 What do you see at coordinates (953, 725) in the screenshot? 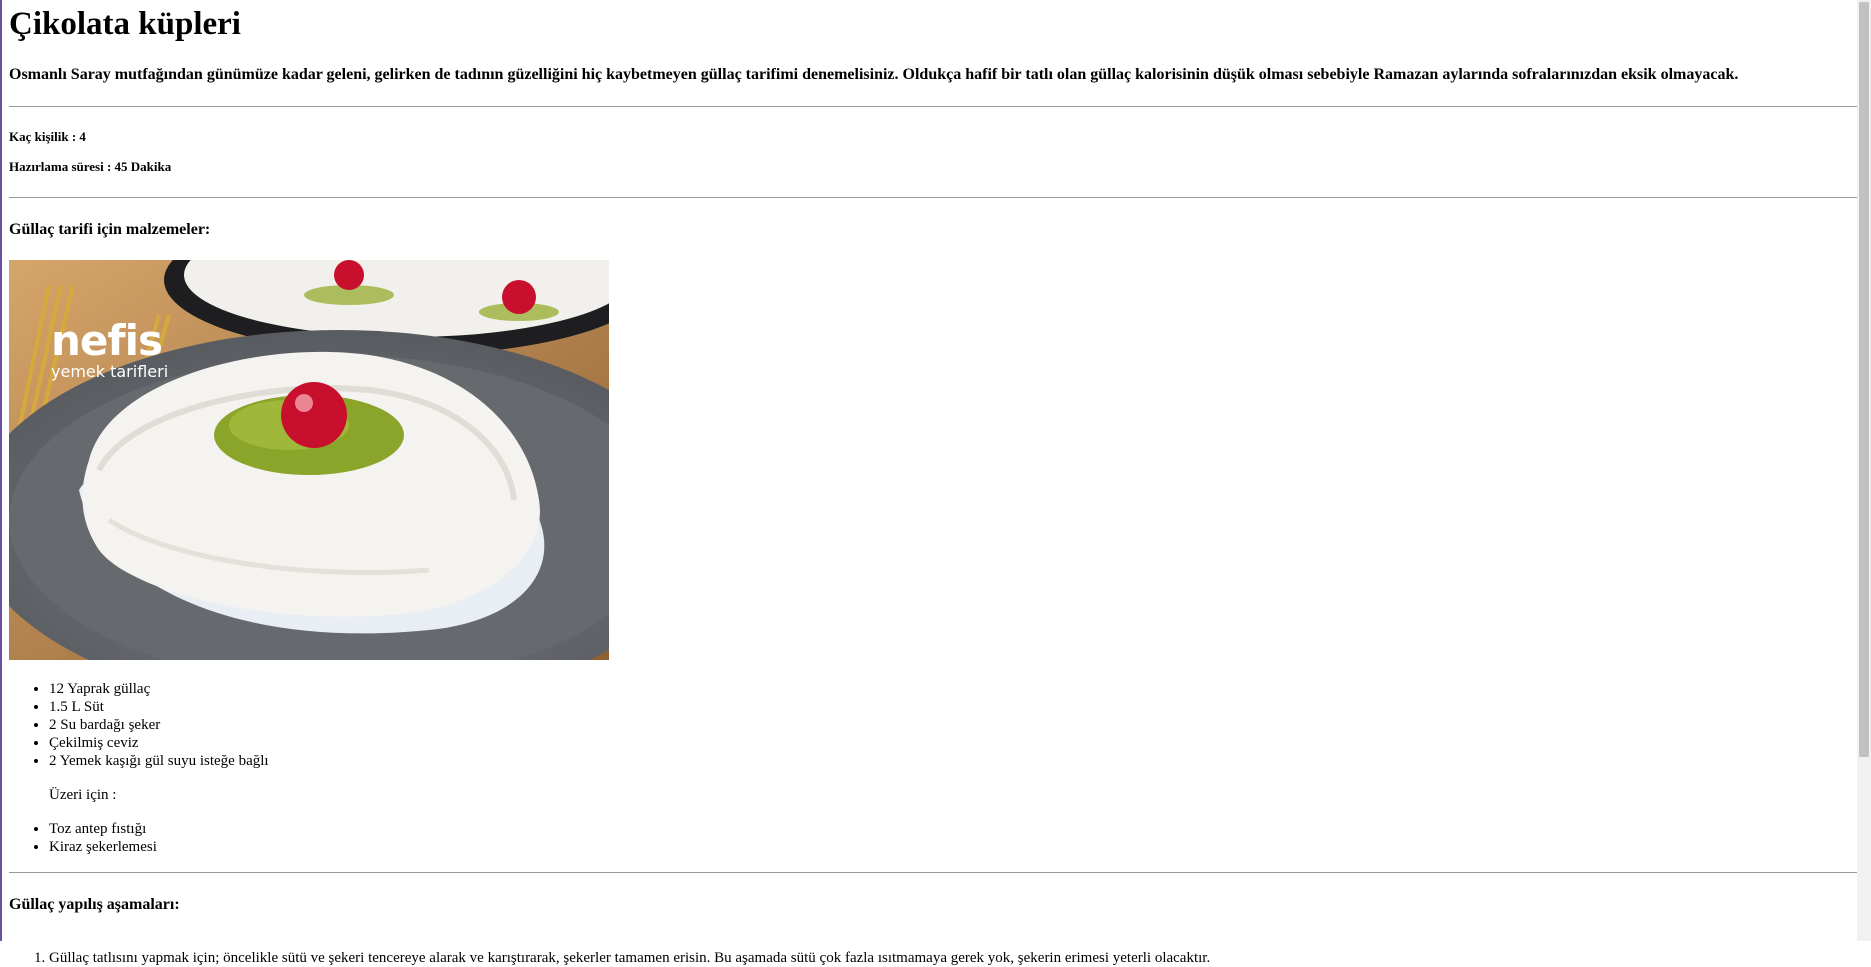
I see `list-item: 2 Su bardağı şeker` at bounding box center [953, 725].